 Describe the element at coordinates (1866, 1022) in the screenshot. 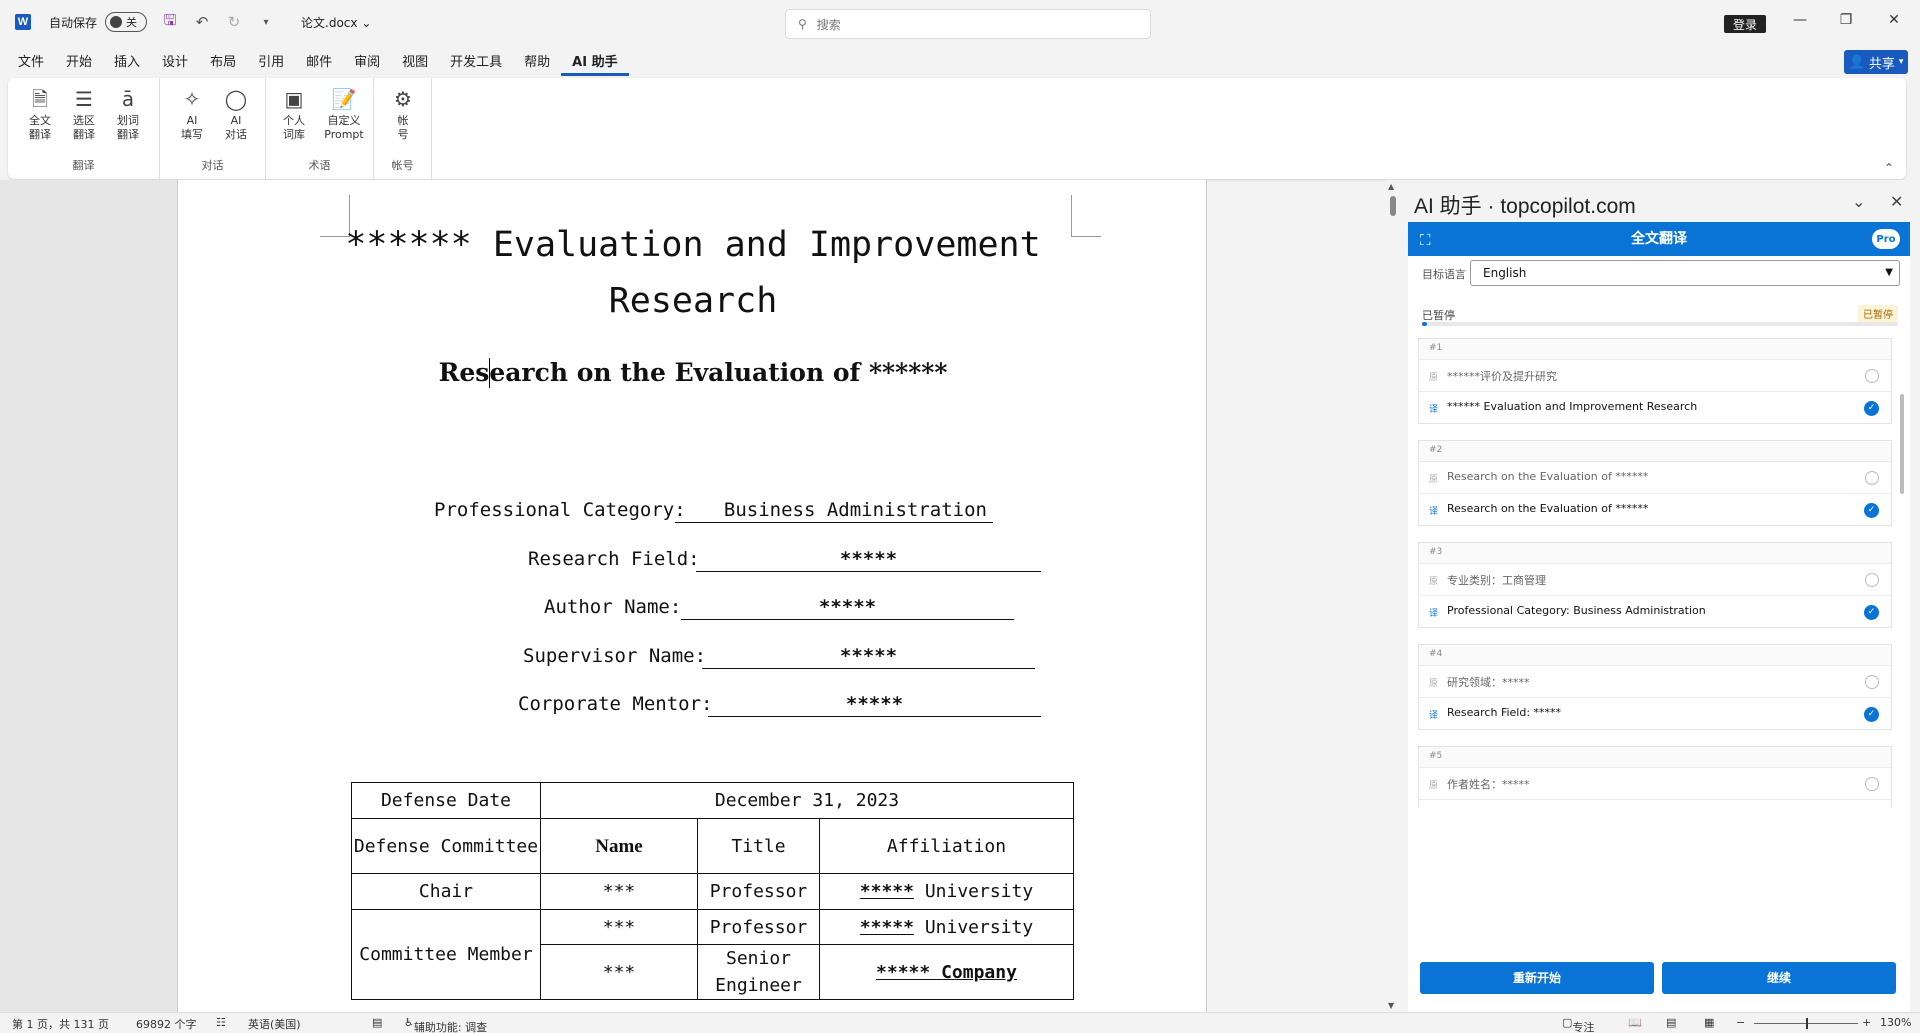

I see `zoom-in-icon: +` at that location.